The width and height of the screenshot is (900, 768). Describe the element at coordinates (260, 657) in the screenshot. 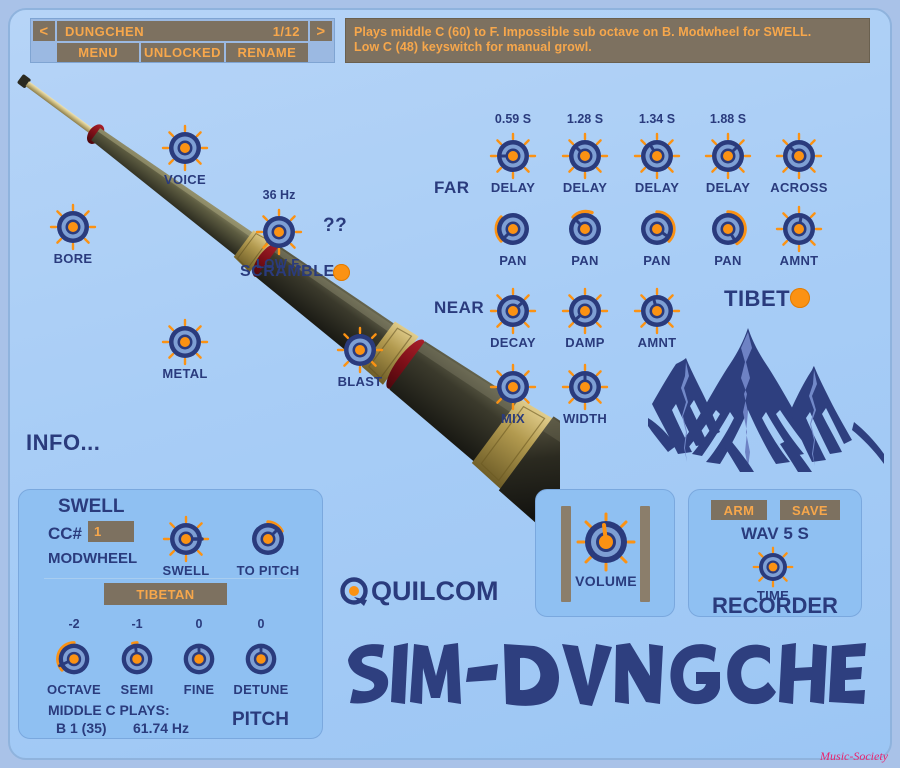

I see `knob-detune: 0 DETUNE` at that location.